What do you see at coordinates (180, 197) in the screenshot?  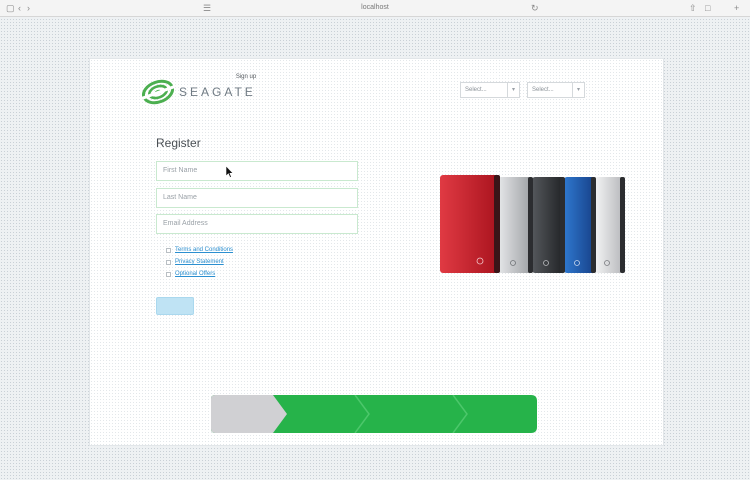 I see `last-name-placeholder: Last Name` at bounding box center [180, 197].